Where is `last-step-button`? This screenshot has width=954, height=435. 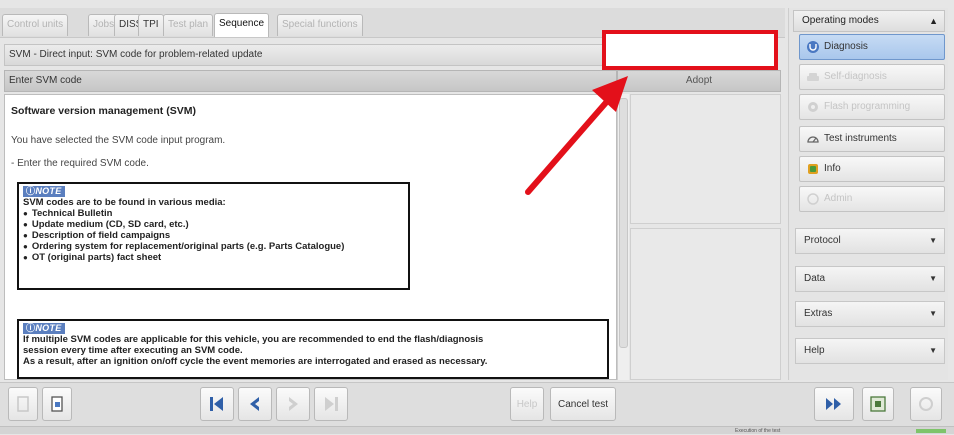 last-step-button is located at coordinates (331, 404).